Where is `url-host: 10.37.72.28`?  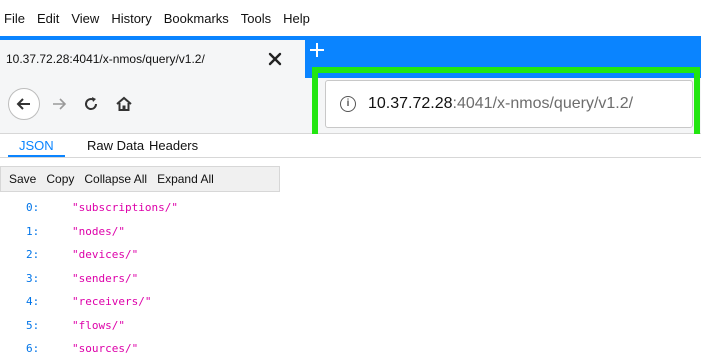 url-host: 10.37.72.28 is located at coordinates (410, 103).